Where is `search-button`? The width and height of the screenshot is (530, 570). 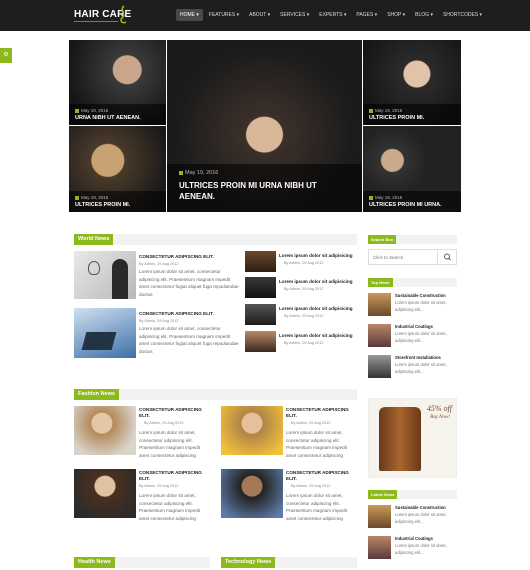 search-button is located at coordinates (446, 257).